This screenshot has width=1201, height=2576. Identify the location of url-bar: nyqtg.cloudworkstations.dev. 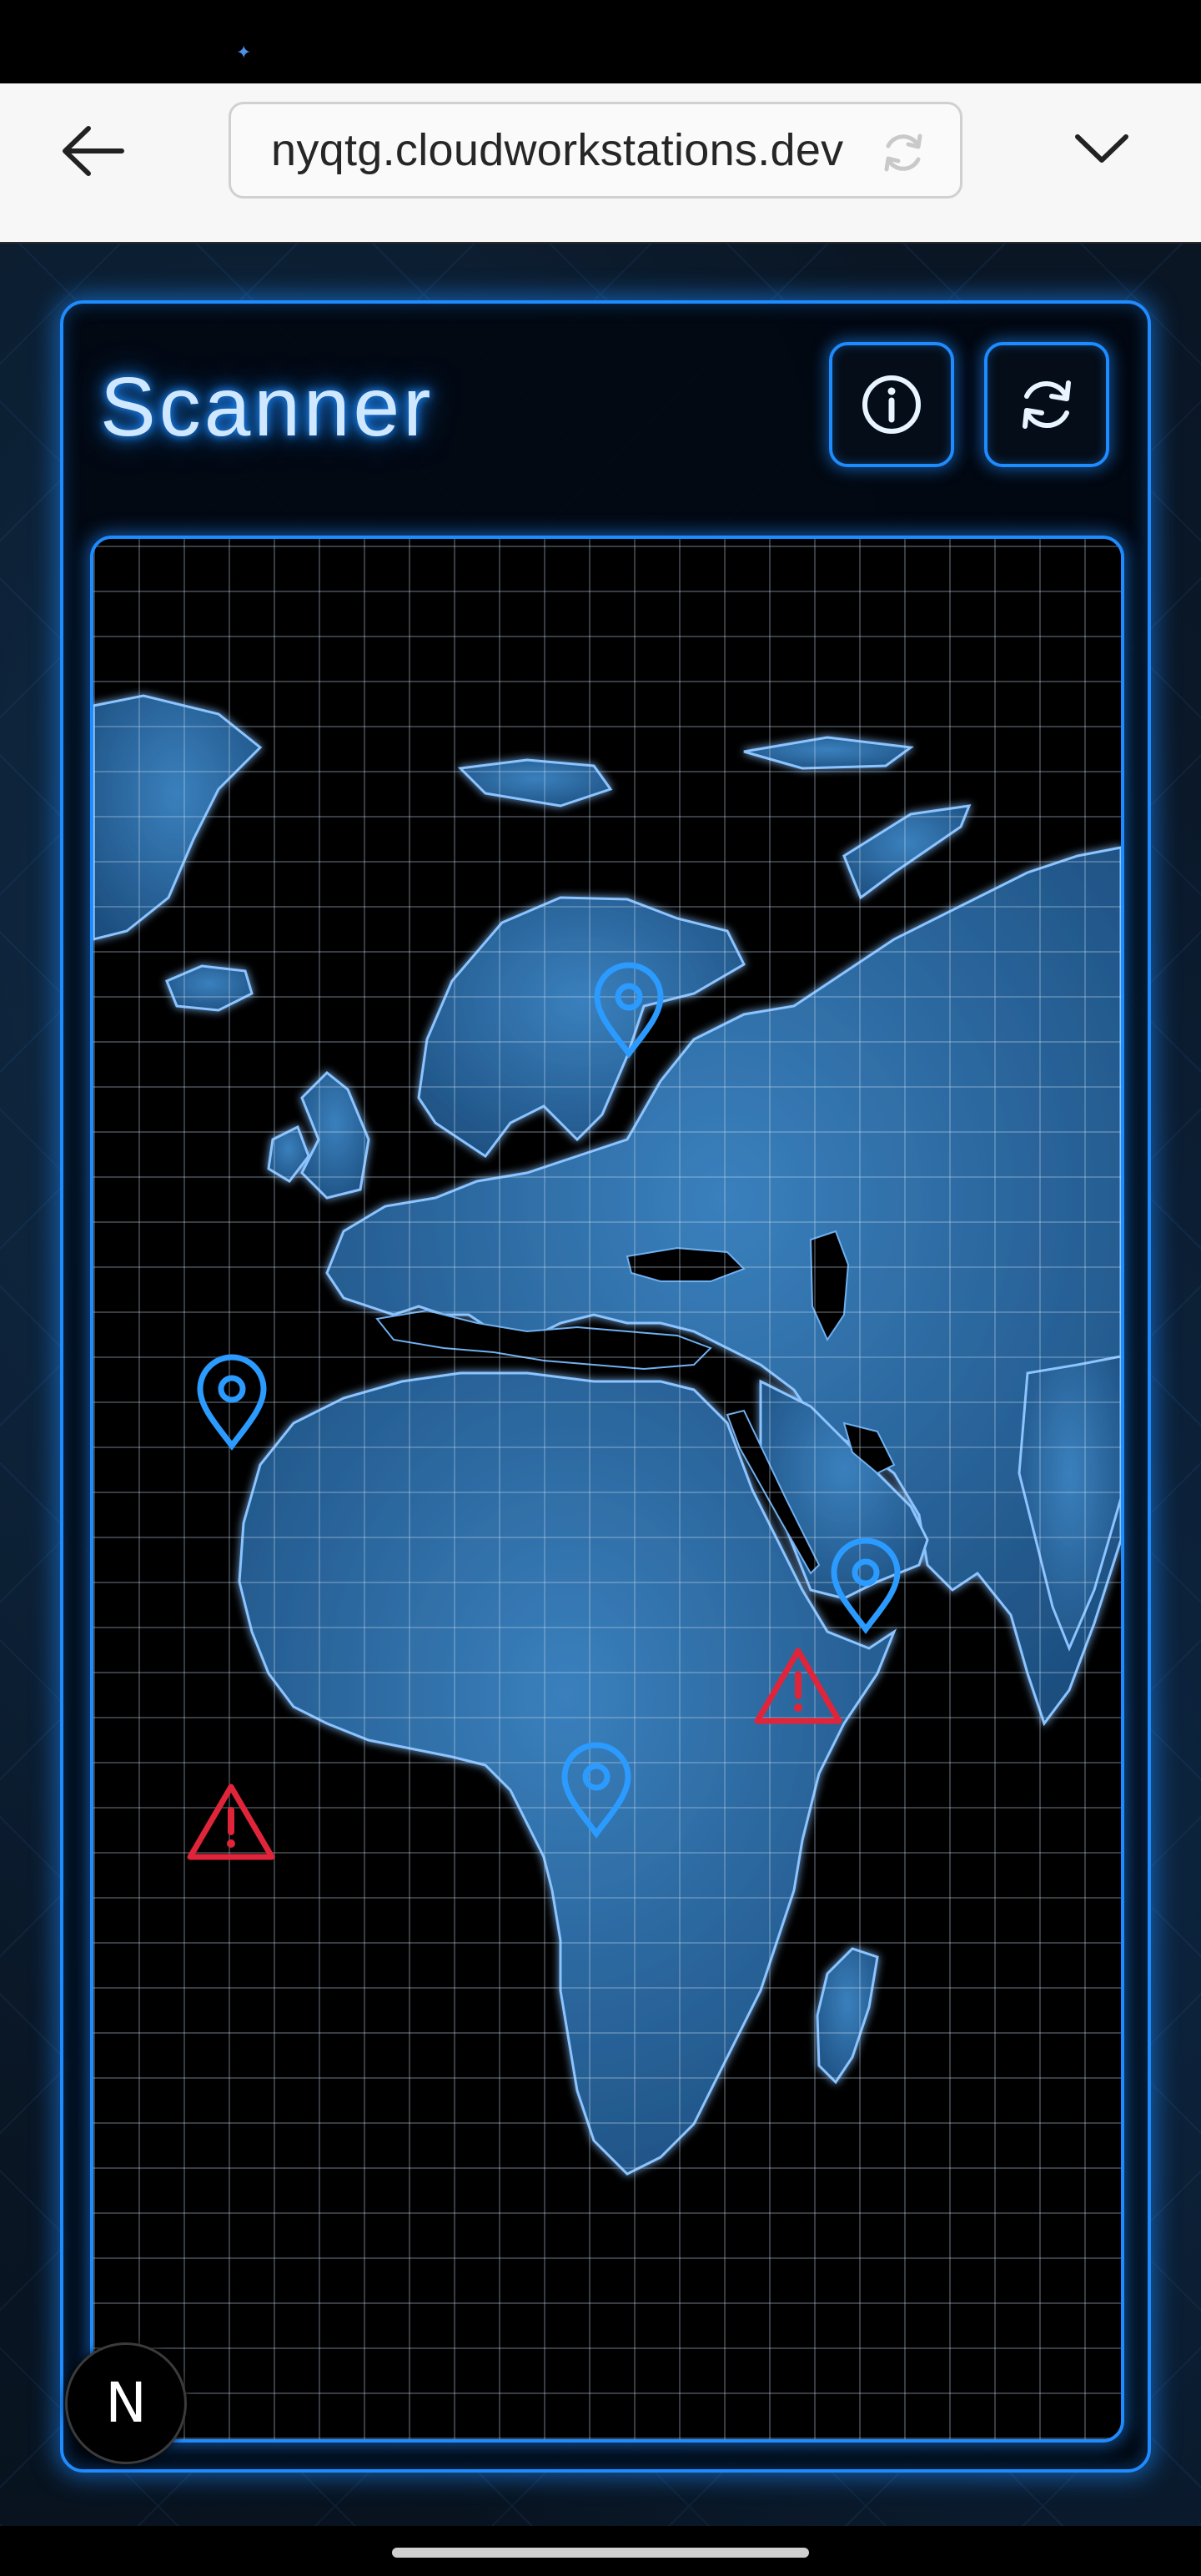
(596, 150).